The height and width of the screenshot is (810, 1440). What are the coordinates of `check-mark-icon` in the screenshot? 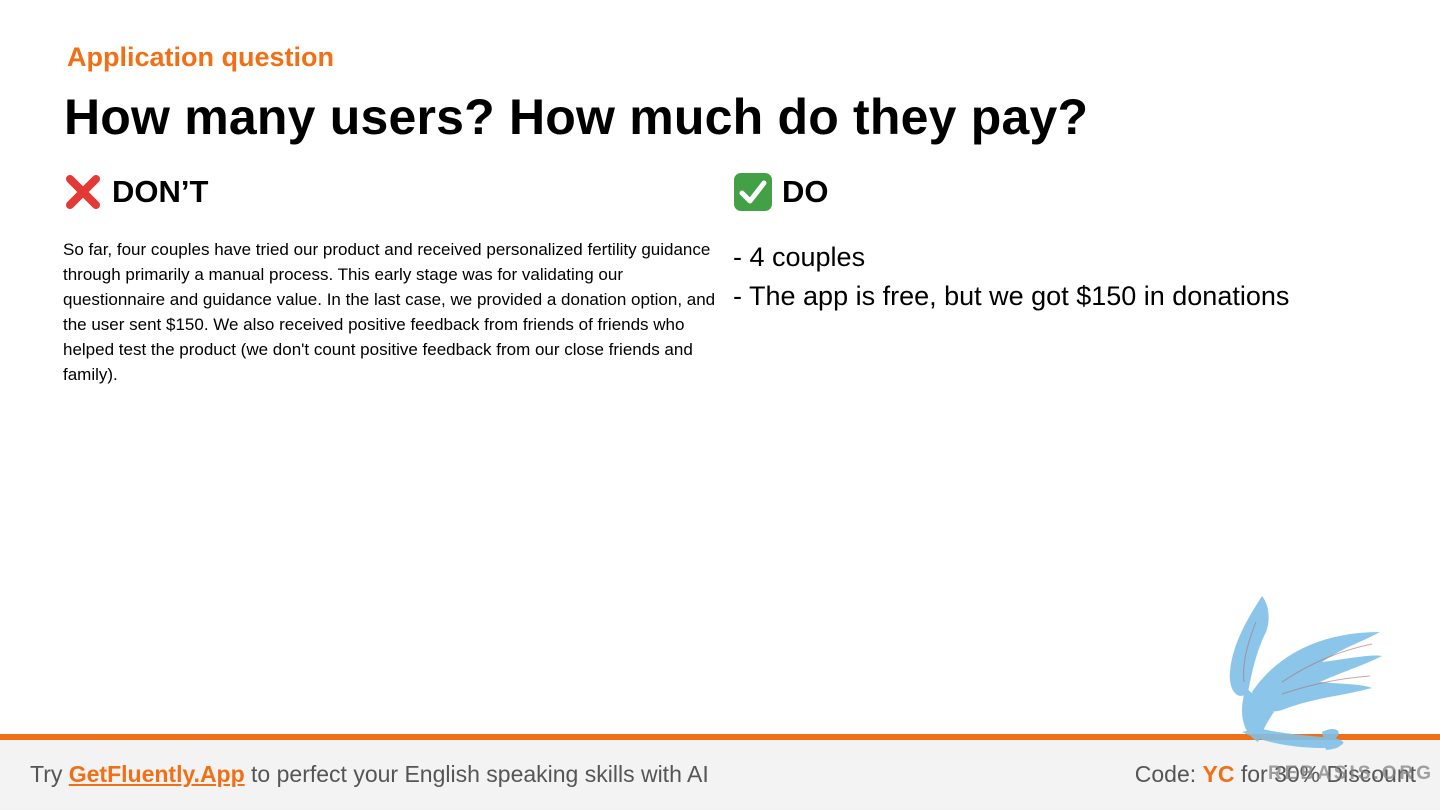 It's located at (753, 192).